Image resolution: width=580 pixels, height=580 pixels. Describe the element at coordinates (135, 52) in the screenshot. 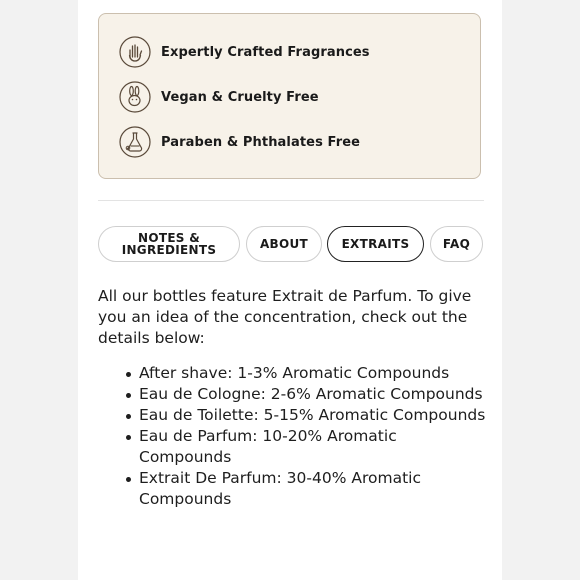

I see `hand-icon` at that location.